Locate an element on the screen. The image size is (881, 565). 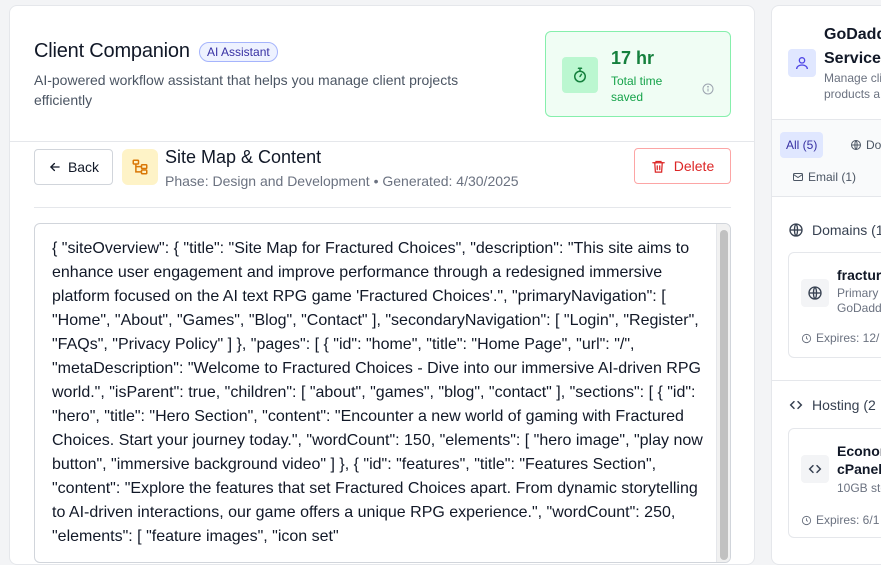
mail-icon is located at coordinates (798, 177).